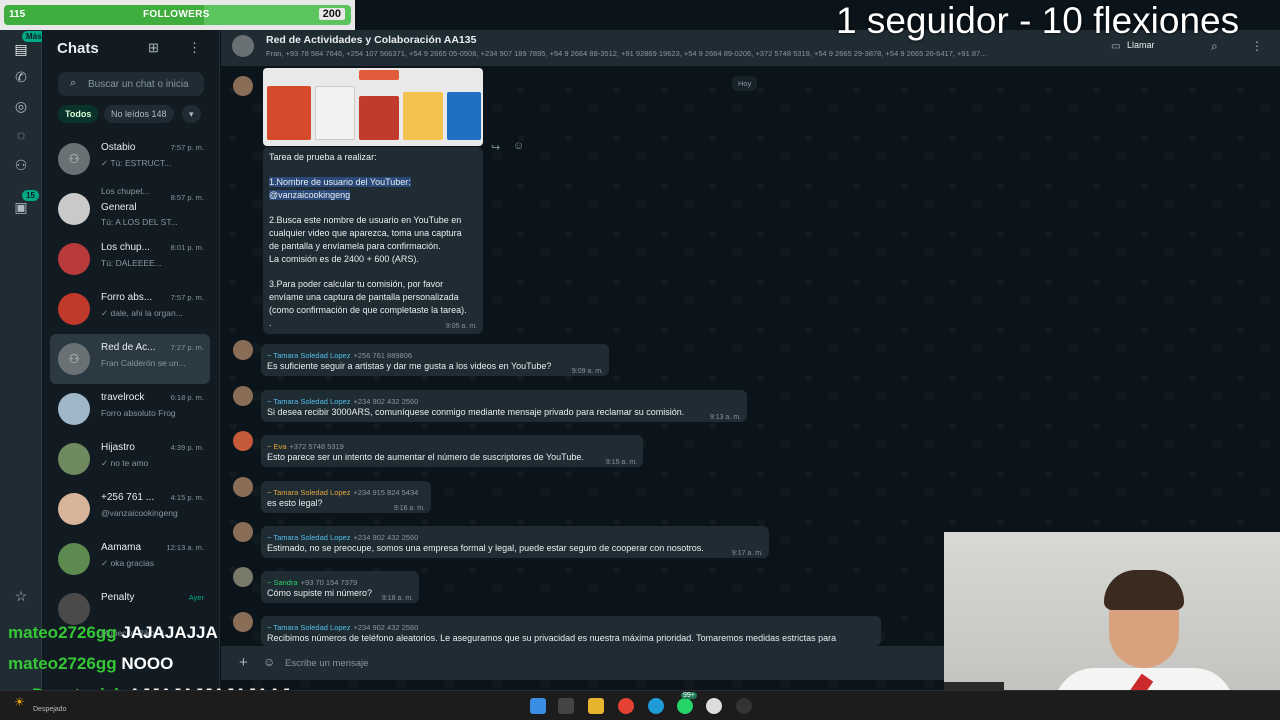 Image resolution: width=1280 pixels, height=720 pixels. Describe the element at coordinates (21, 77) in the screenshot. I see `calls-icon: ✆` at that location.